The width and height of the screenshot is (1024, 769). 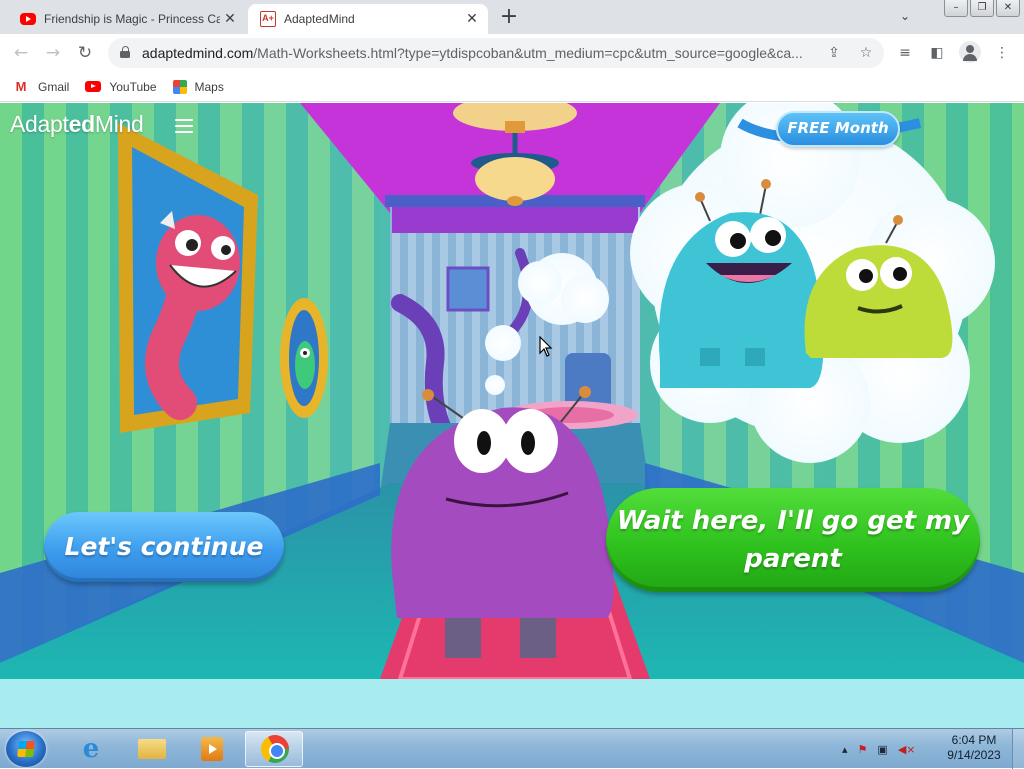 What do you see at coordinates (937, 53) in the screenshot?
I see `side-panel-icon: ◧` at bounding box center [937, 53].